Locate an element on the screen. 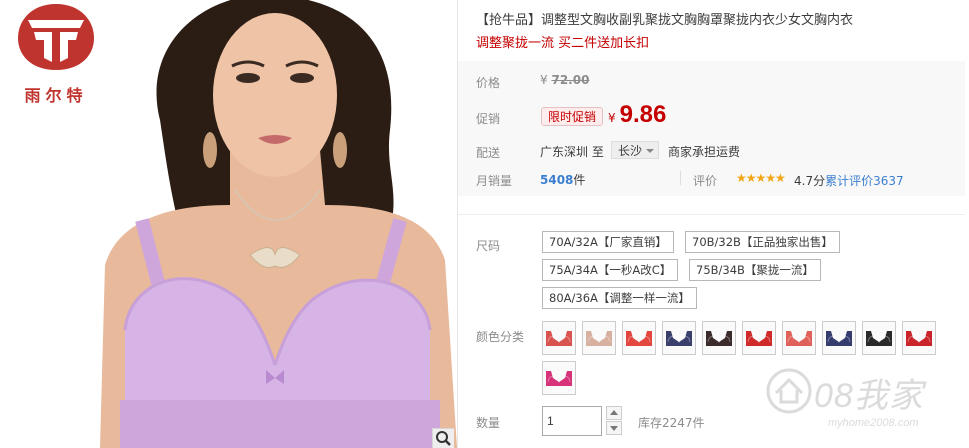 The width and height of the screenshot is (969, 448). rating-score: 4.7分 is located at coordinates (810, 181).